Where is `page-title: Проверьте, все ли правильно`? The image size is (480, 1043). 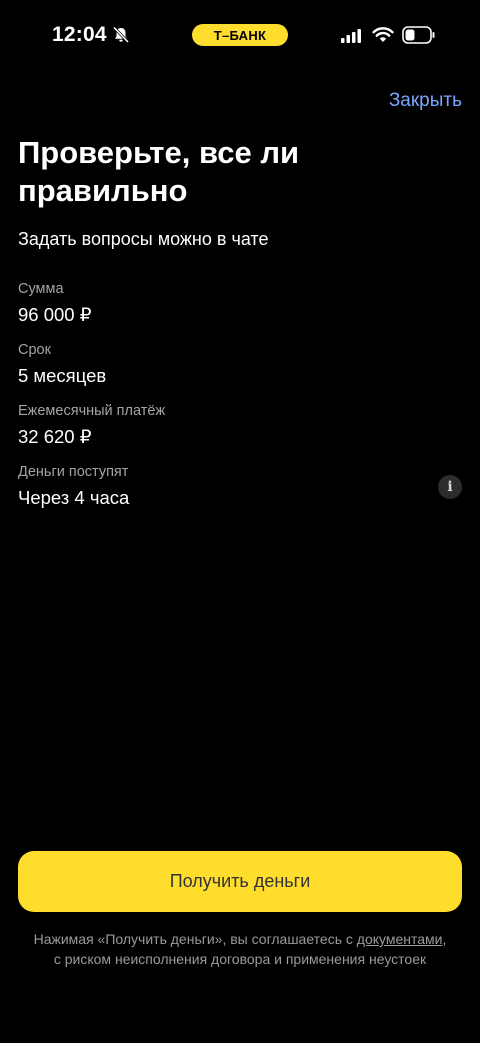
page-title: Проверьте, все ли правильно is located at coordinates (159, 171).